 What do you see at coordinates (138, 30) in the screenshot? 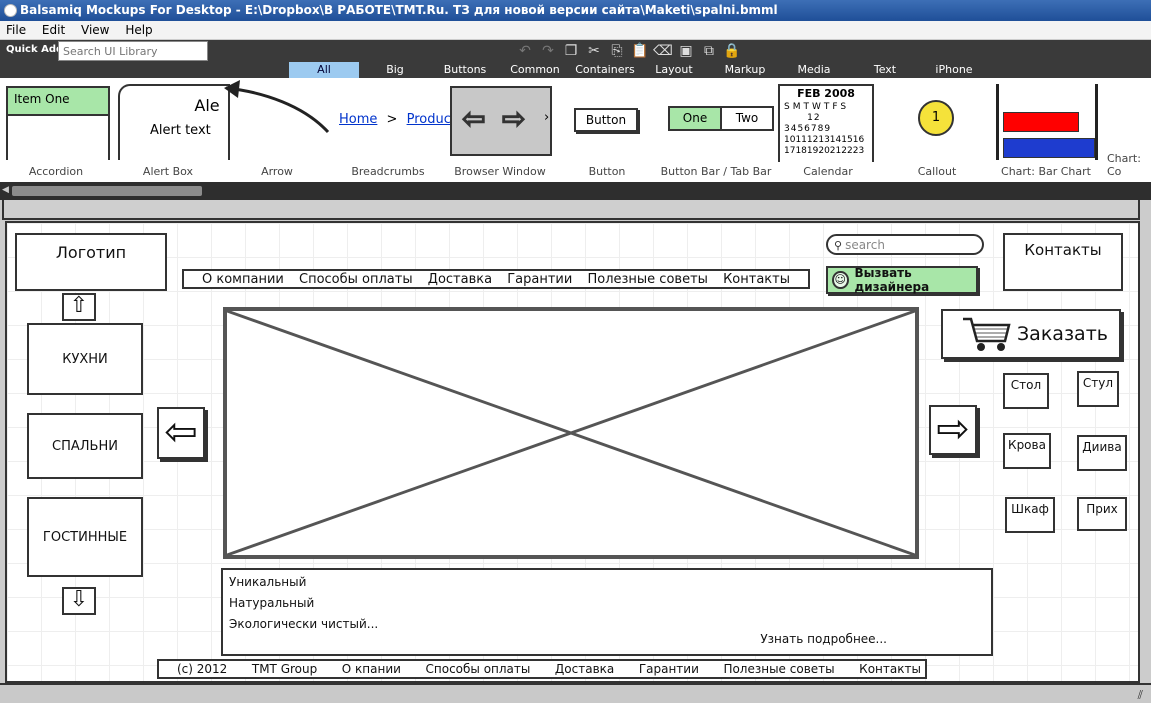
I see `menu-help: Help` at bounding box center [138, 30].